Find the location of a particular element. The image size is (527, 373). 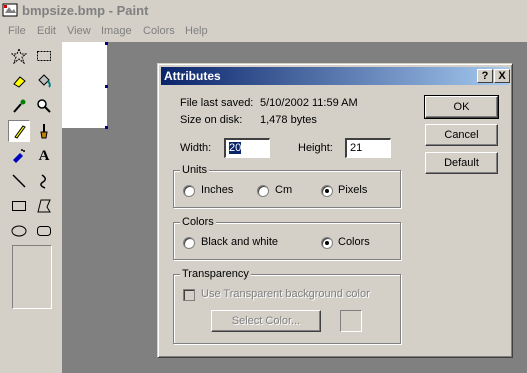

menu-colors: Colors is located at coordinates (159, 31).